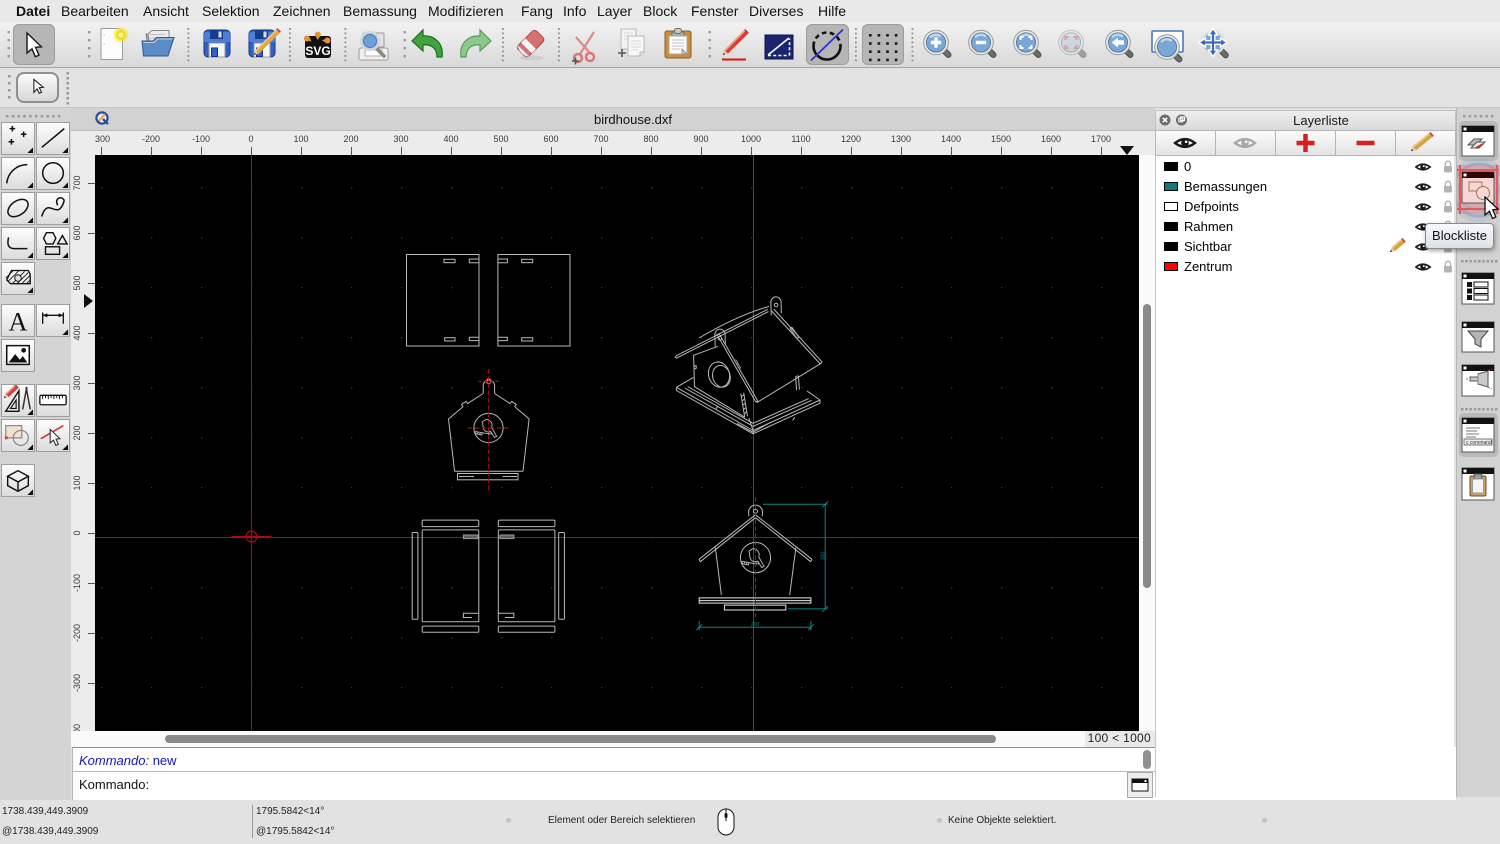 This screenshot has width=1500, height=844. Describe the element at coordinates (18, 321) in the screenshot. I see `svg-text: A` at that location.